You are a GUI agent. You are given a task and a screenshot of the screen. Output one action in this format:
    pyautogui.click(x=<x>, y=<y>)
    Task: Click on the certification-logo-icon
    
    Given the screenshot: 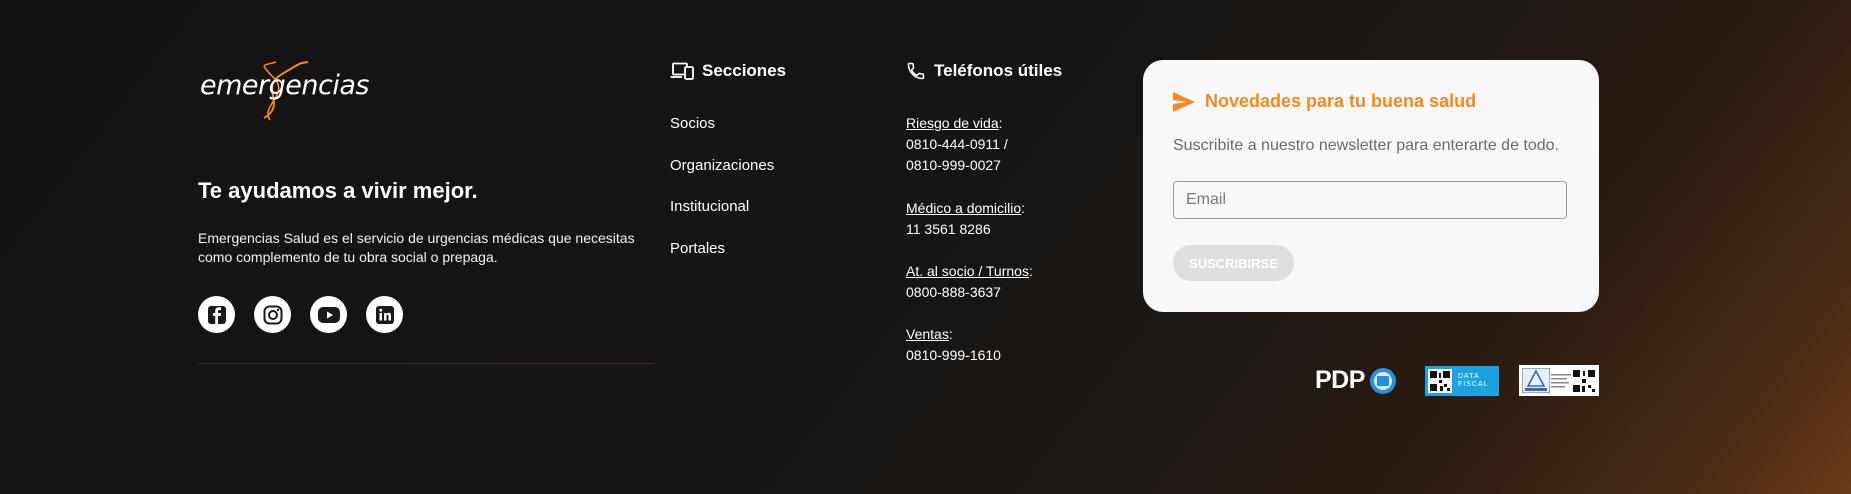 What is the action you would take?
    pyautogui.click(x=1536, y=380)
    